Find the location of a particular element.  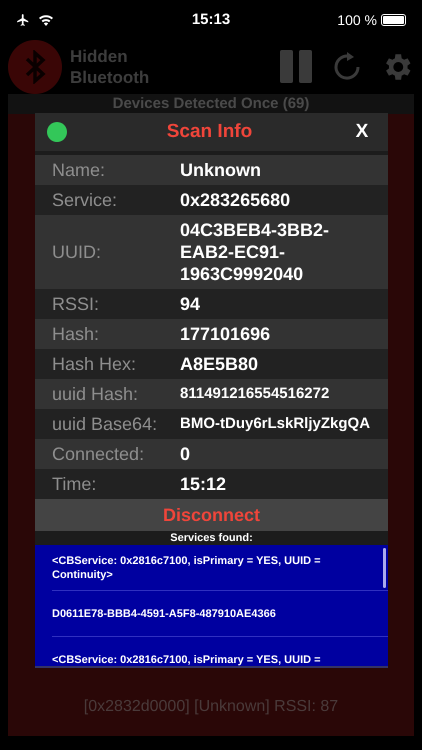

battery-percent: 100 % is located at coordinates (357, 20).